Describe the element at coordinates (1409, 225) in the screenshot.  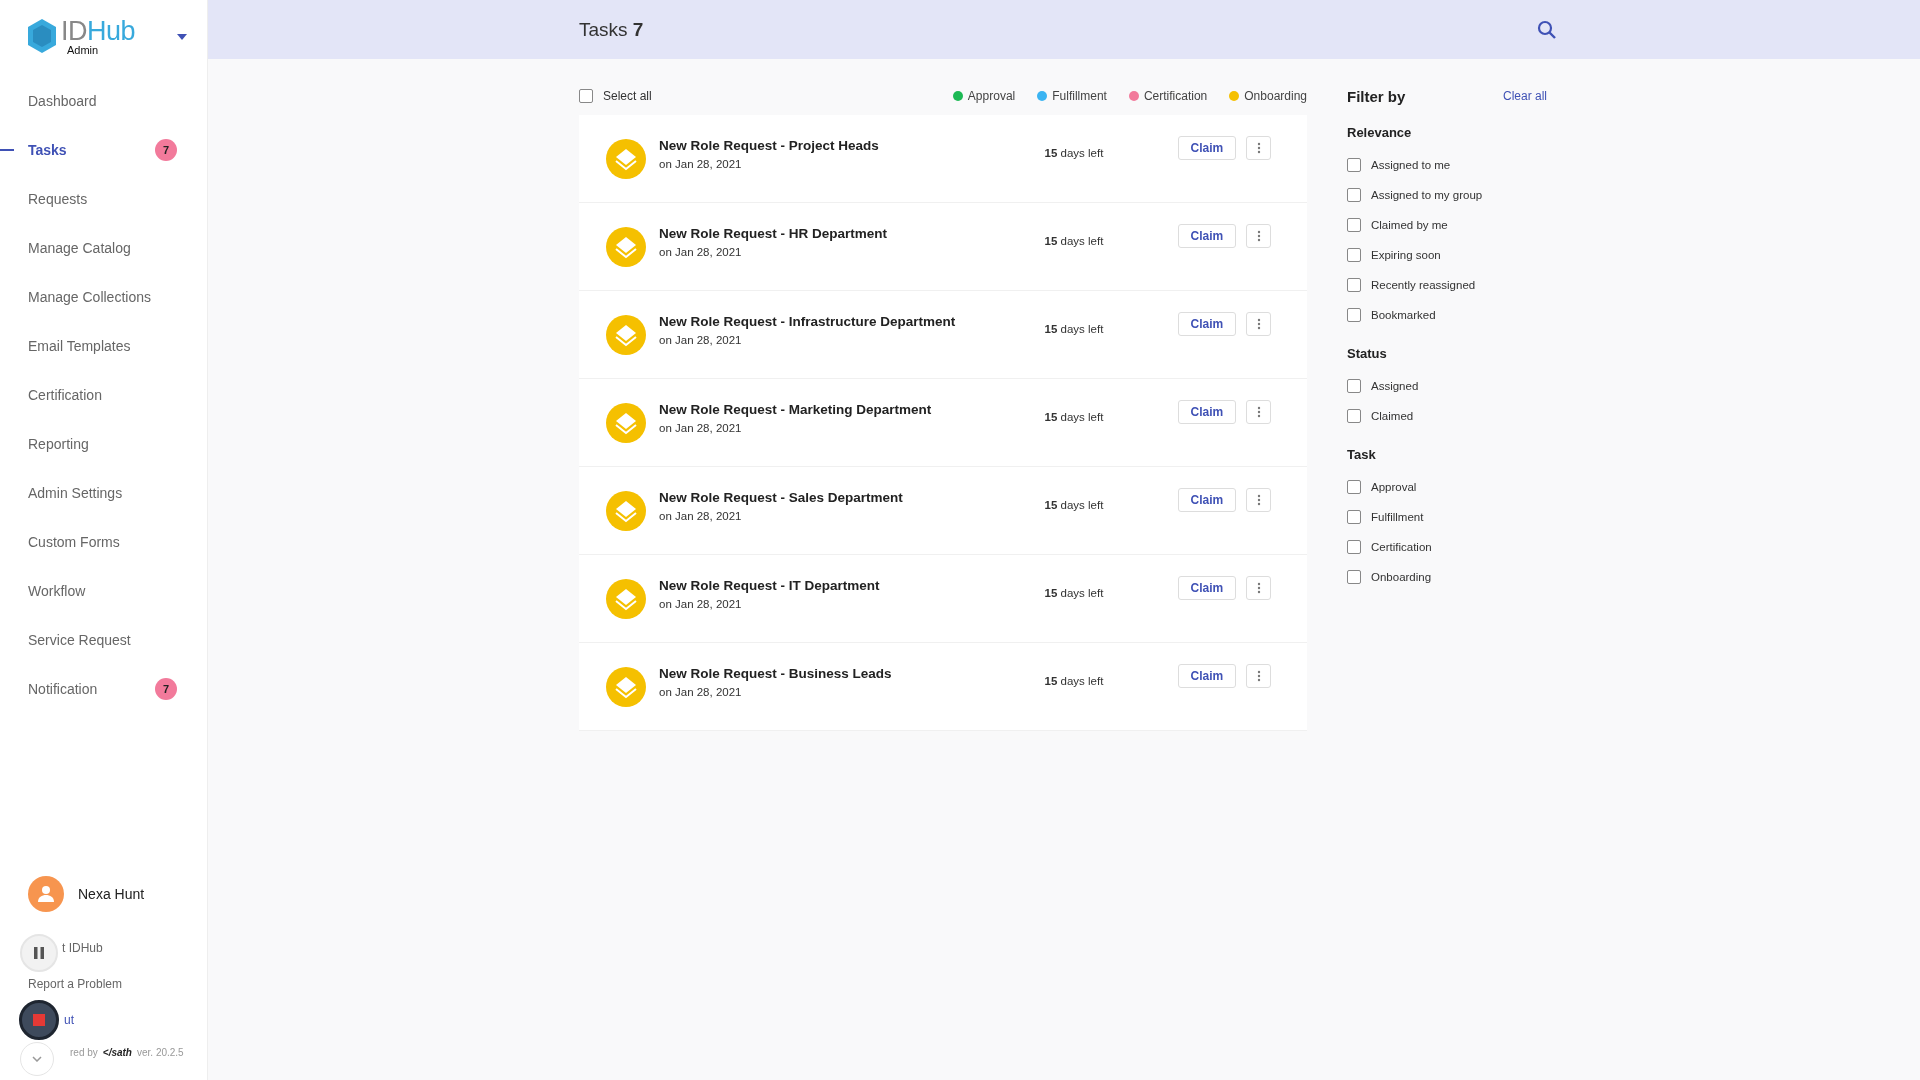
I see `filter-option-label: Claimed by me` at that location.